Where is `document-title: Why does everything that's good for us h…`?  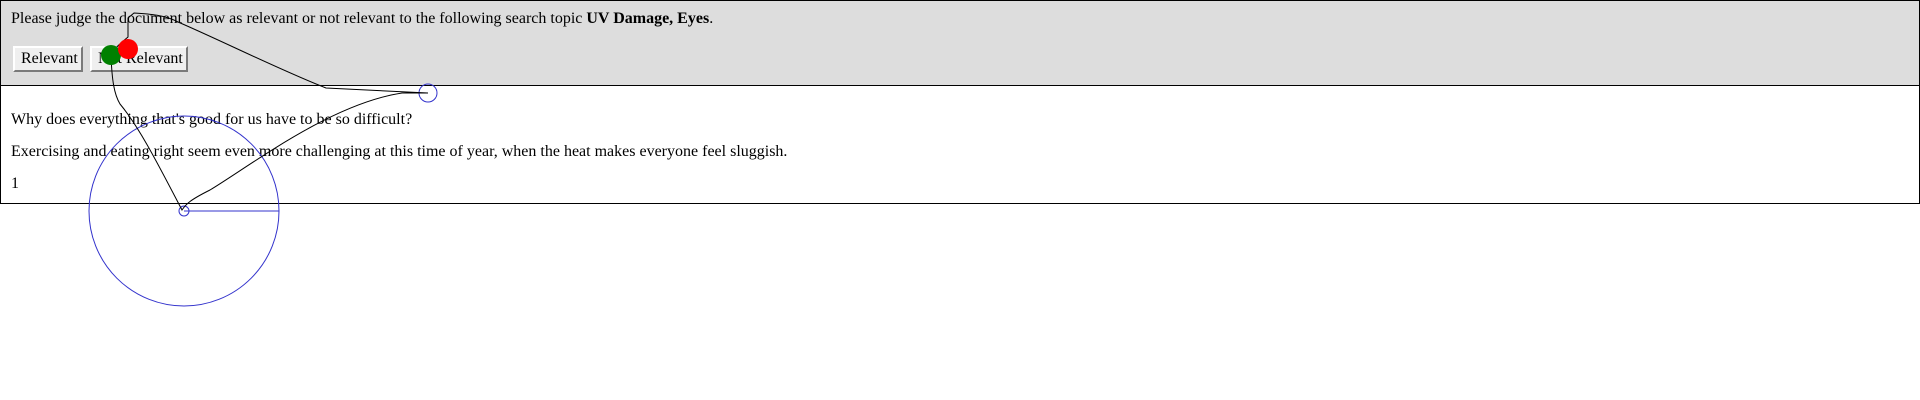 document-title: Why does everything that's good for us h… is located at coordinates (212, 119).